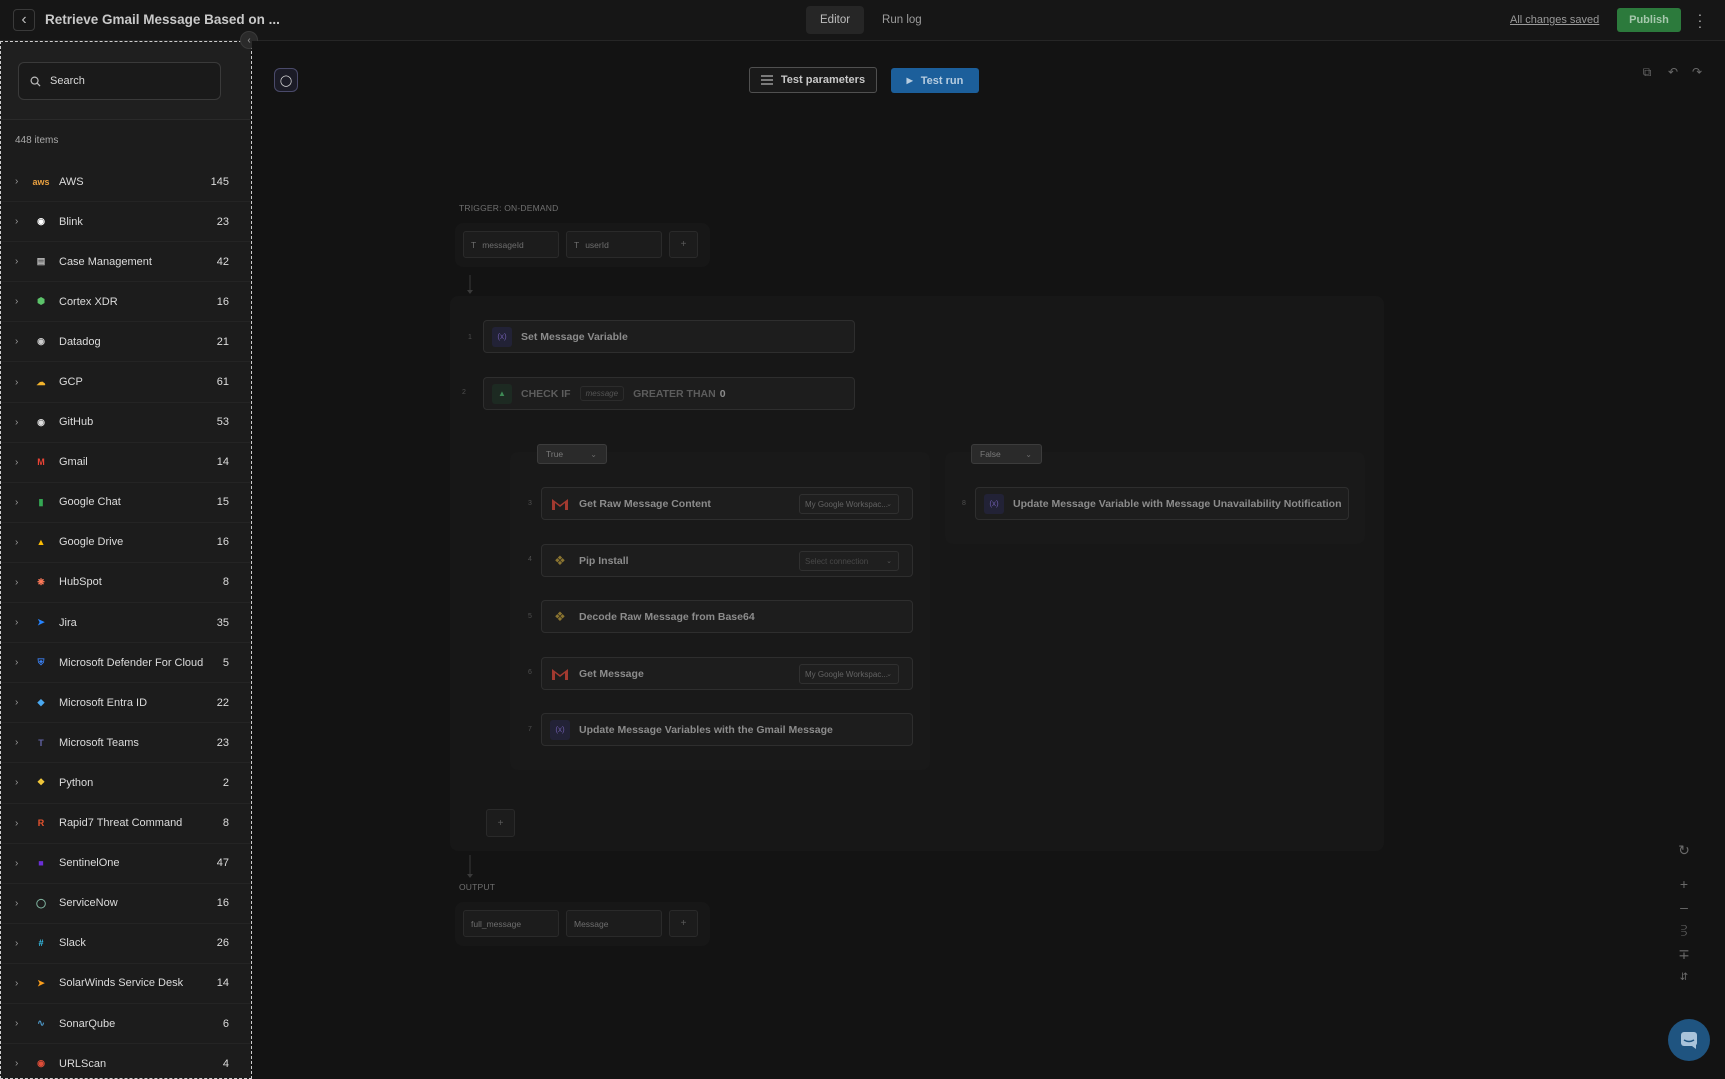  Describe the element at coordinates (727, 673) in the screenshot. I see `get-message-node: Get Message My Google Workspac... ⌄` at that location.